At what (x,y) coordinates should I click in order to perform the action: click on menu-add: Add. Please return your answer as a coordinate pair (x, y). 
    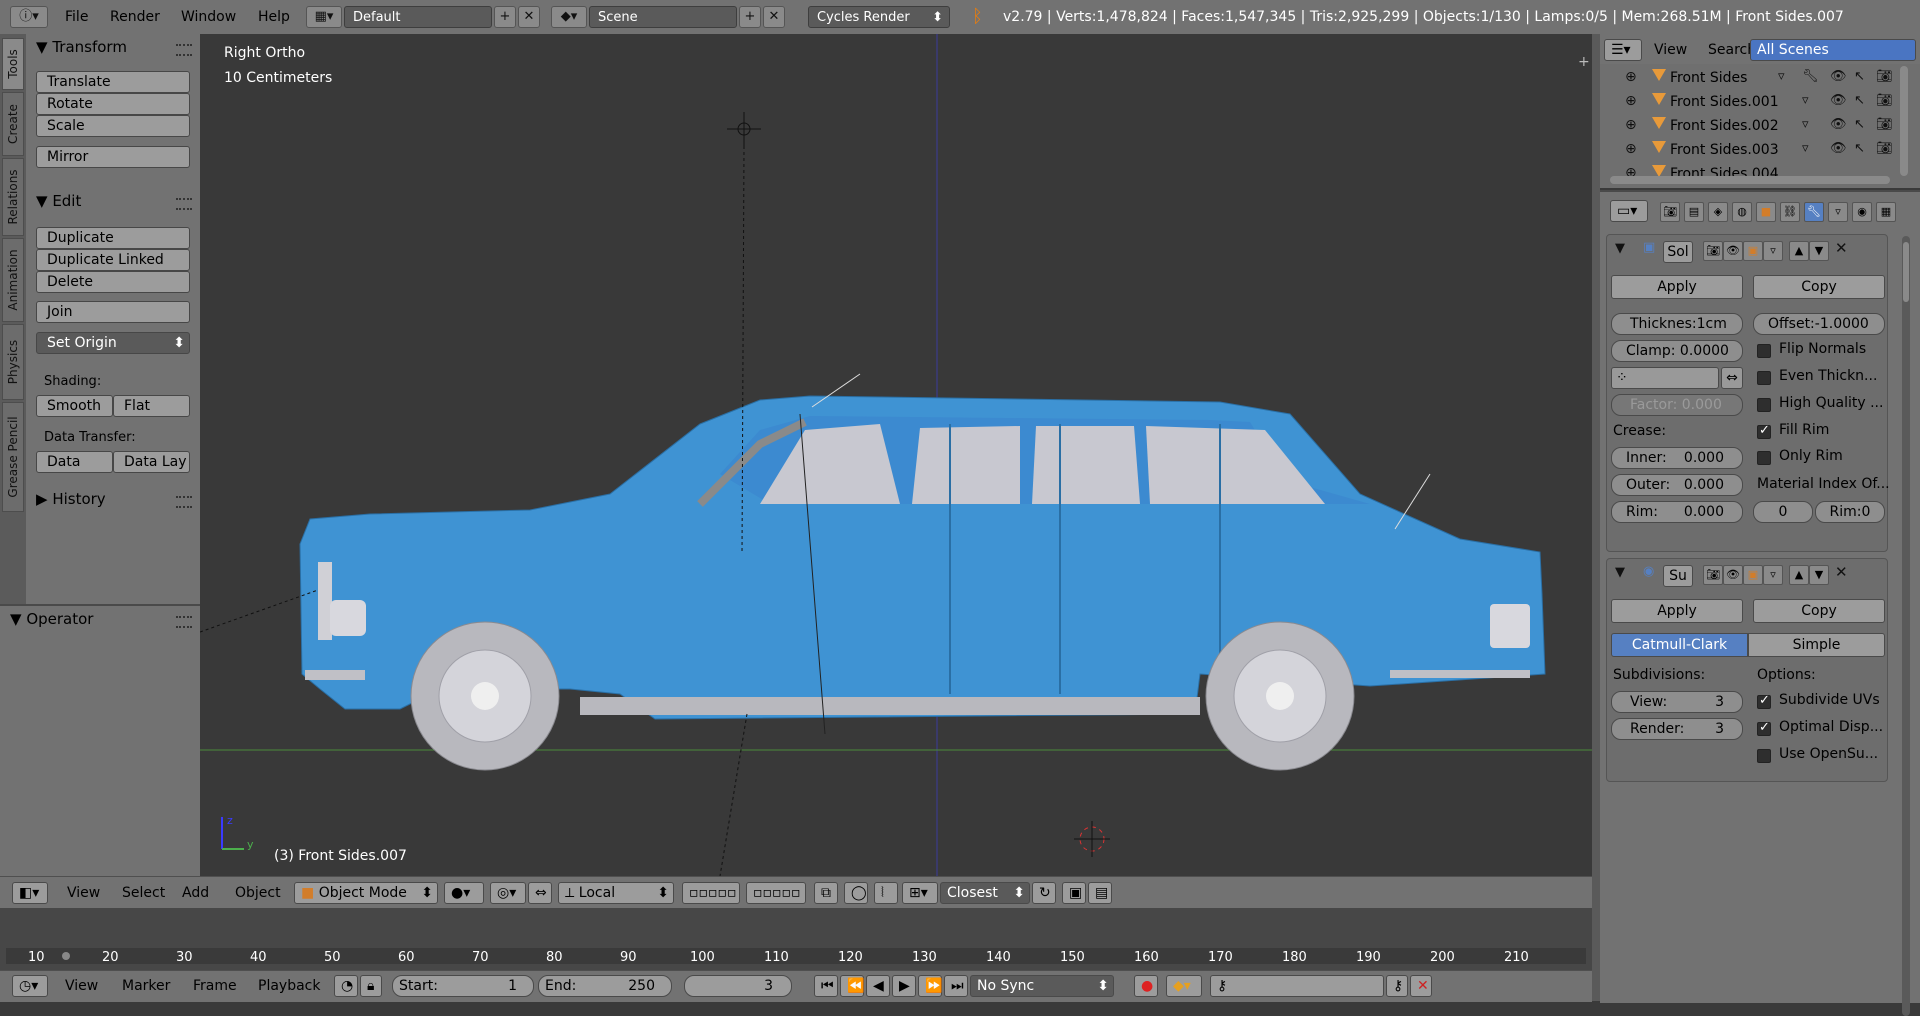
    Looking at the image, I should click on (195, 893).